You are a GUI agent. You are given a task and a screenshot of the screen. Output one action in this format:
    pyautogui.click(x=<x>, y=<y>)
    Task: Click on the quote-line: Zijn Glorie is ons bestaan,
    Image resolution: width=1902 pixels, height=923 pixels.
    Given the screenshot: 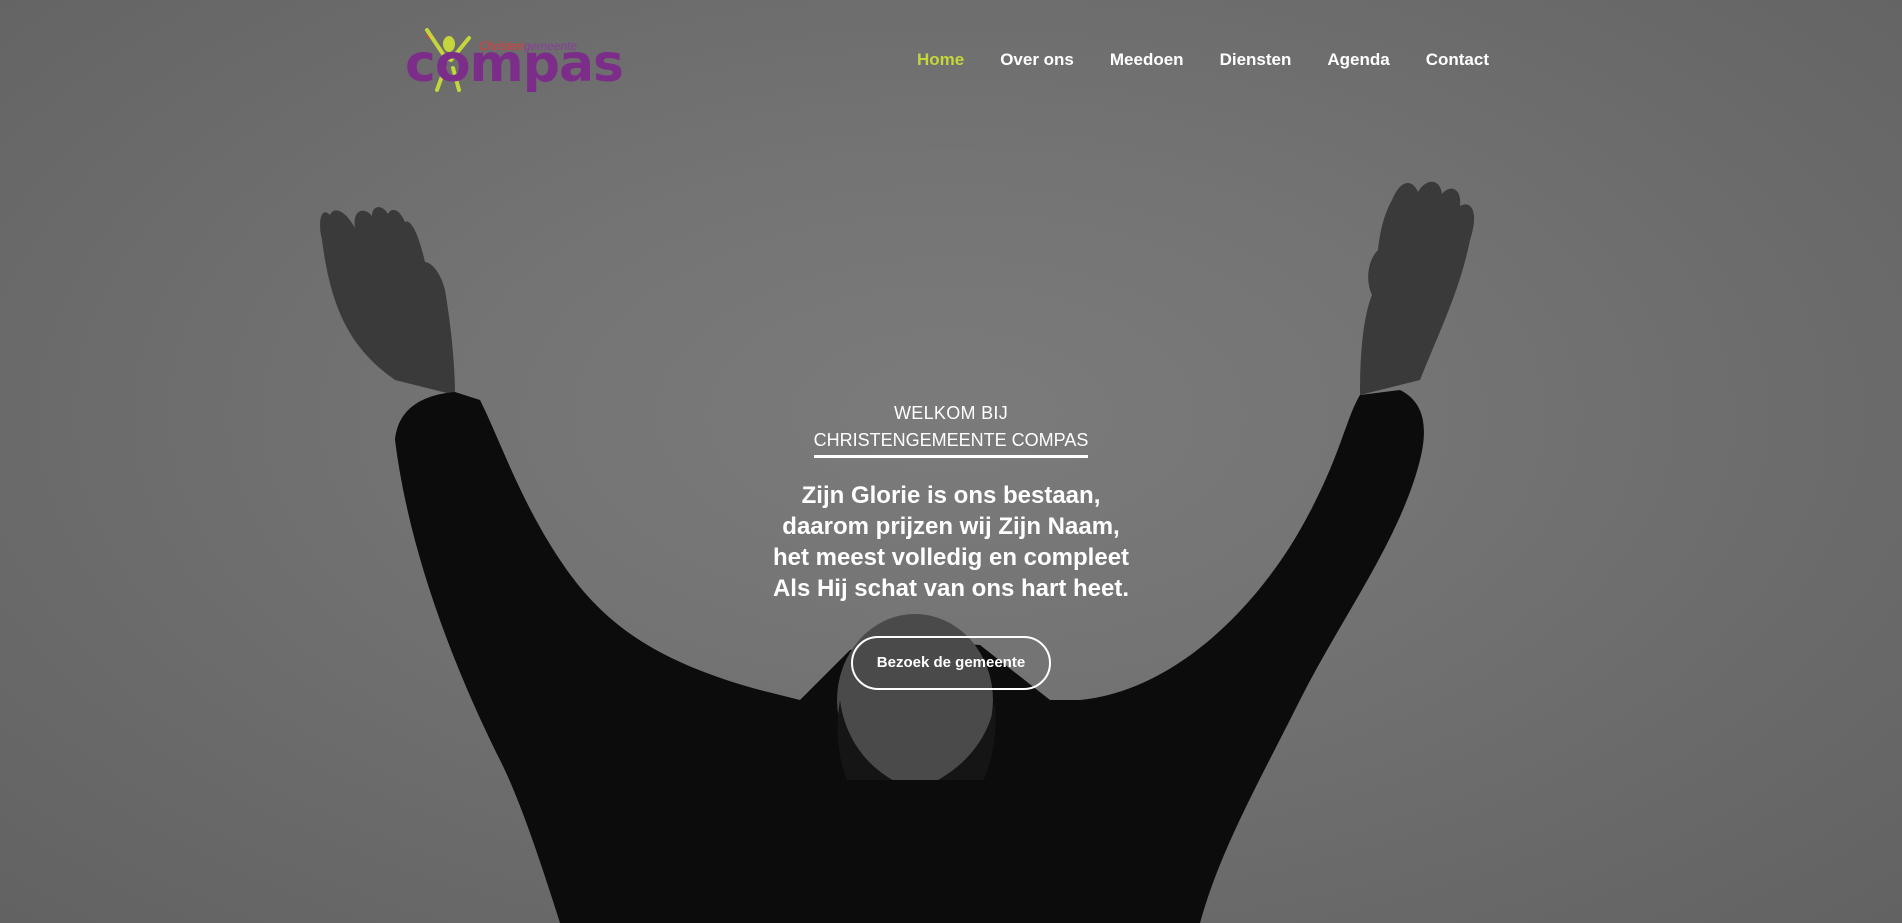 What is the action you would take?
    pyautogui.click(x=951, y=495)
    